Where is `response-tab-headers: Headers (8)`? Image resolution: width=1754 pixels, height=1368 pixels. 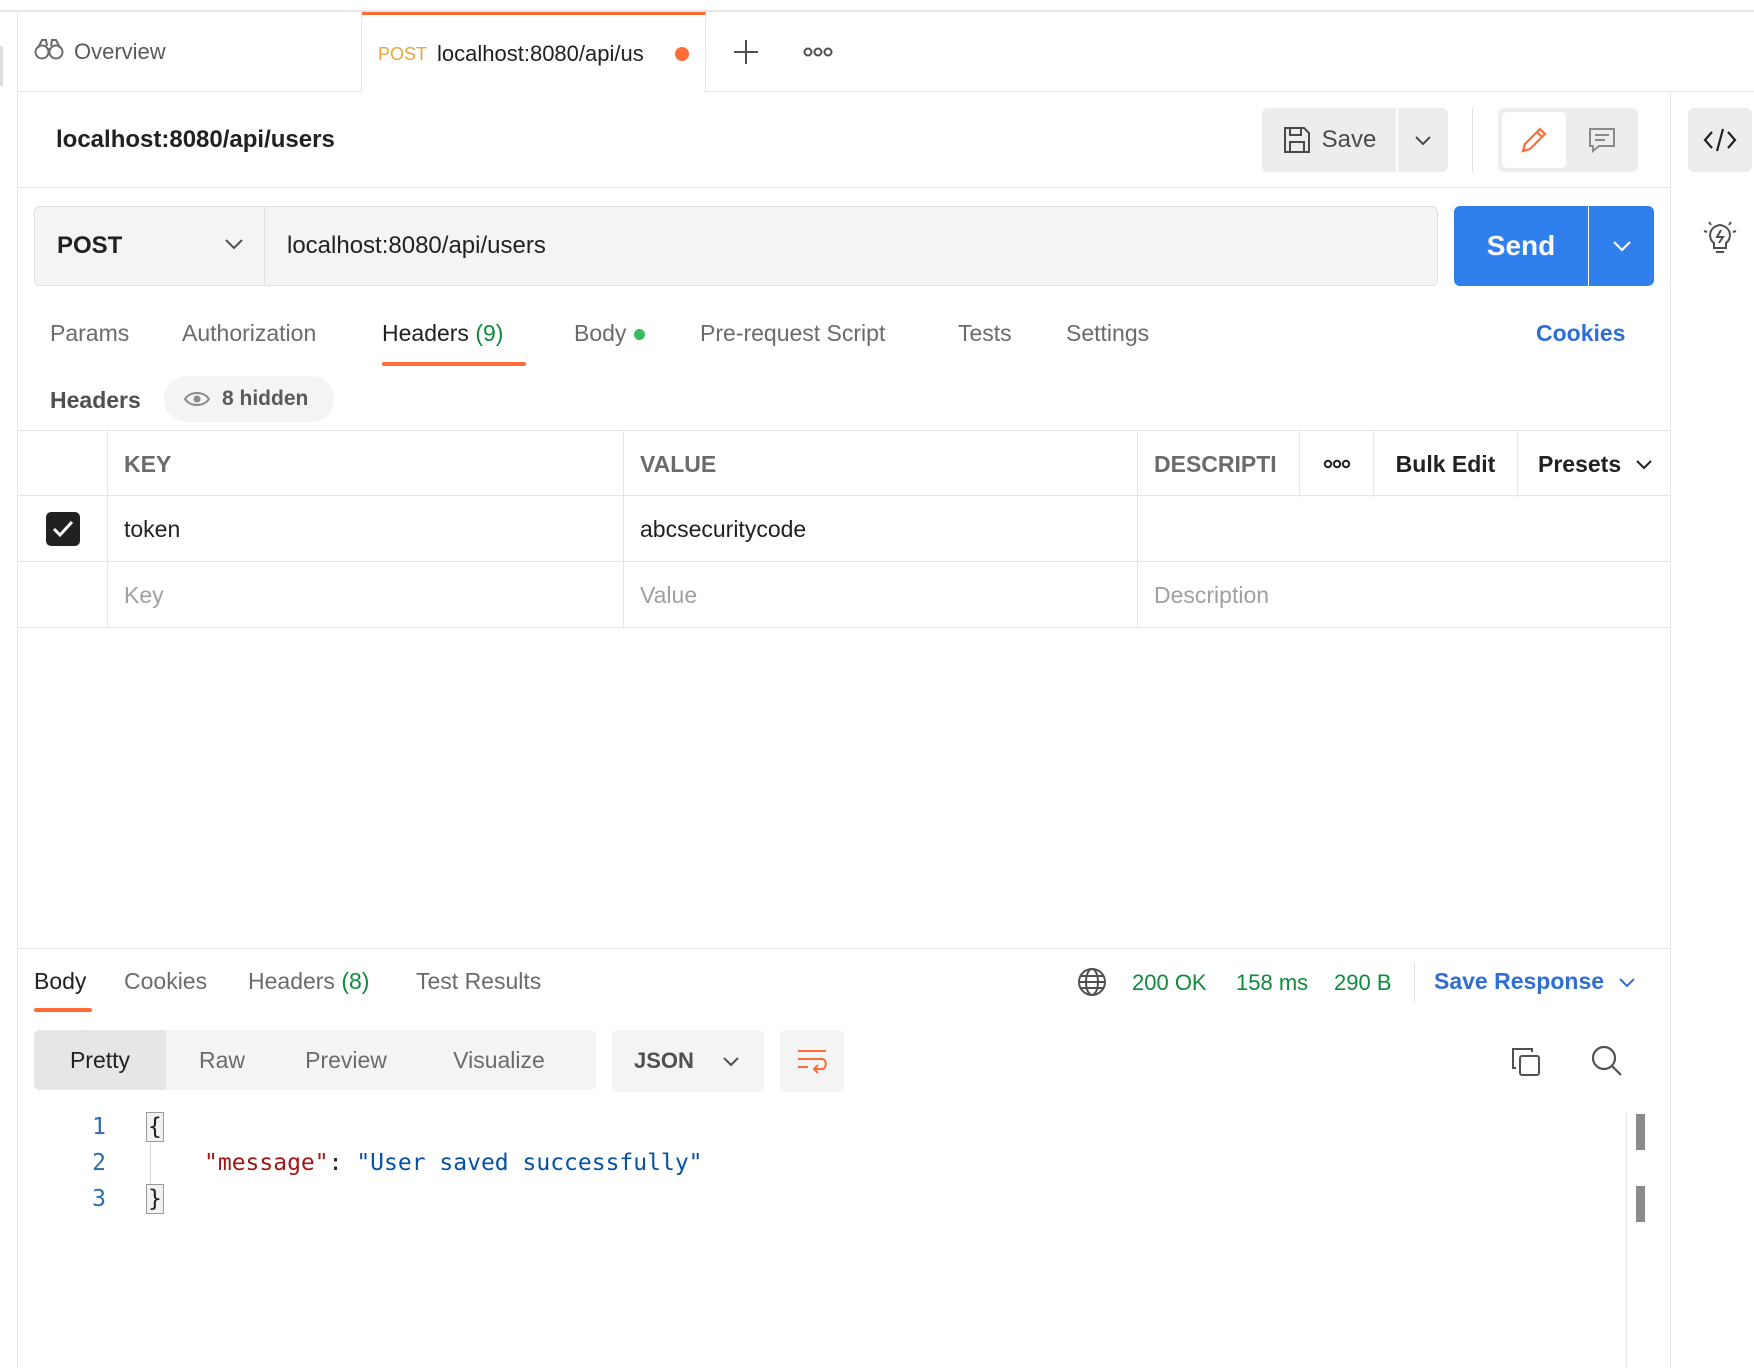 response-tab-headers: Headers (8) is located at coordinates (308, 981).